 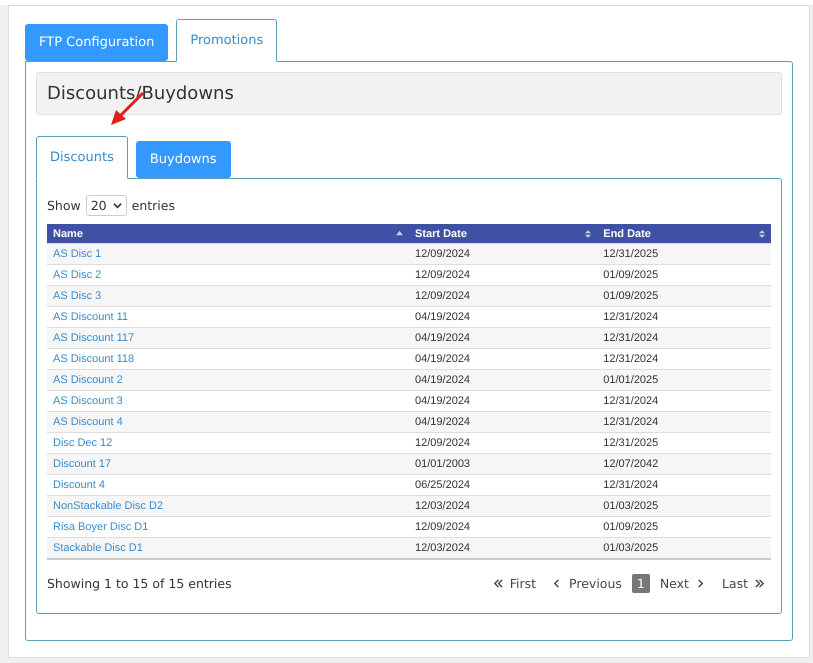 What do you see at coordinates (759, 583) in the screenshot?
I see `double-chevron-right-icon` at bounding box center [759, 583].